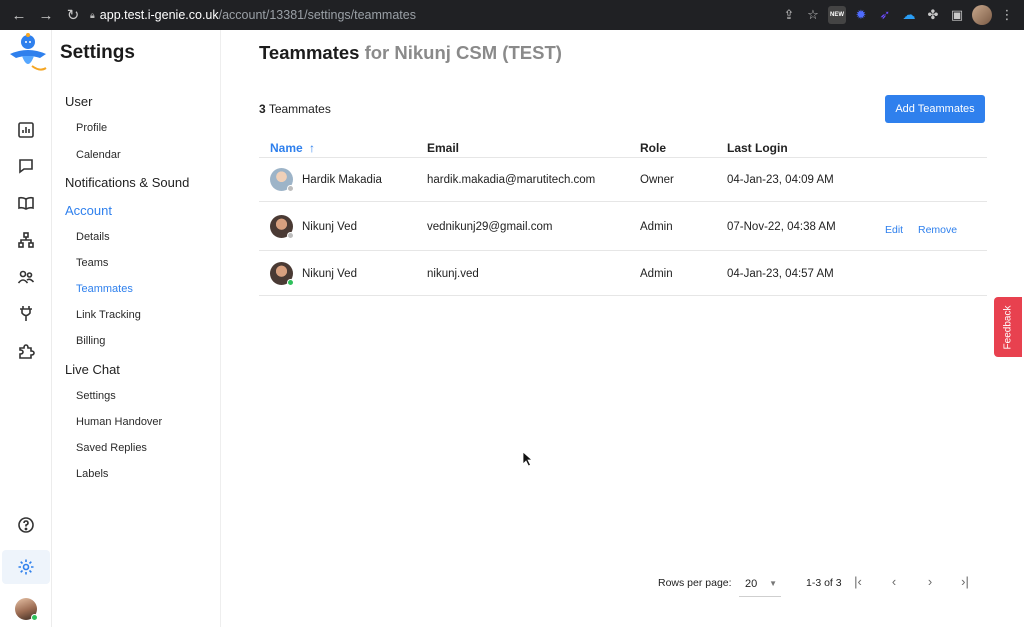 This screenshot has height=627, width=1024. Describe the element at coordinates (34, 617) in the screenshot. I see `online-status-dot` at that location.